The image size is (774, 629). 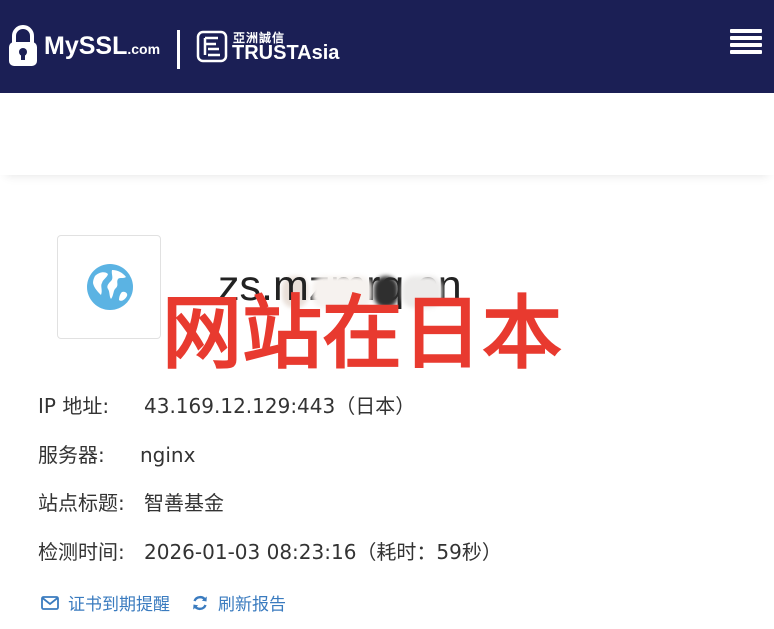 I want to click on location-annotation: 网站在日本, so click(x=362, y=333).